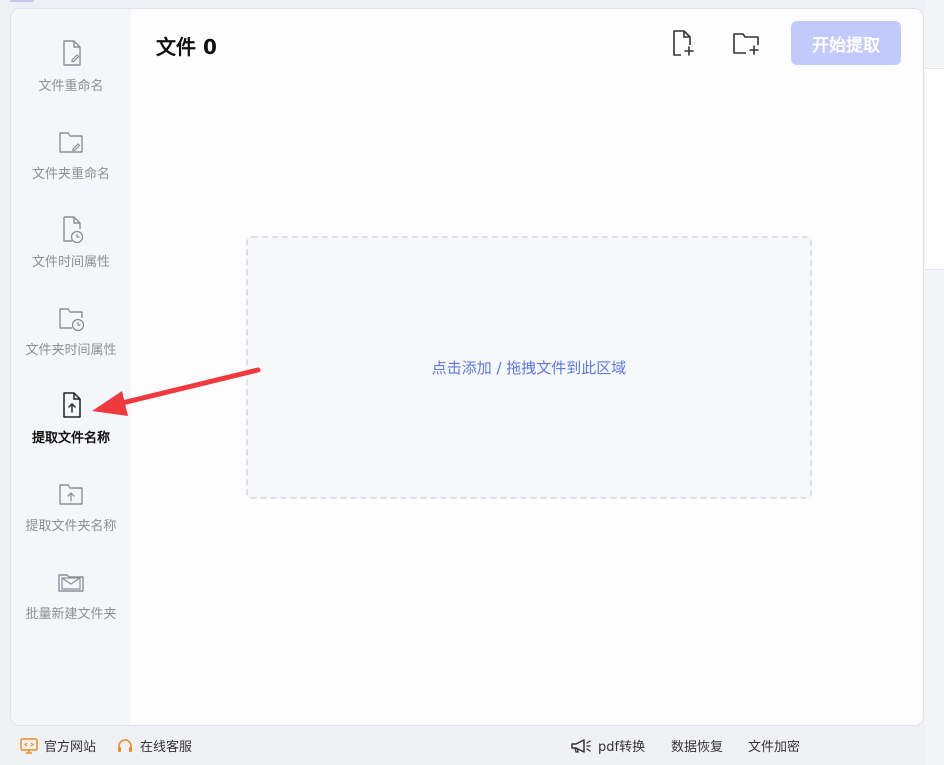 The width and height of the screenshot is (944, 765). Describe the element at coordinates (71, 165) in the screenshot. I see `sidebar-item-folder-rename: 文件夹重命名` at that location.